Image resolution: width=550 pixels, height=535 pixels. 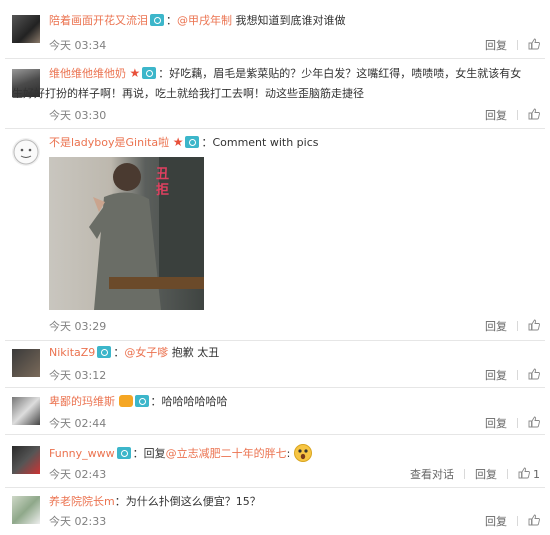 I want to click on comment-text: 抱歉 太丑, so click(x=194, y=352).